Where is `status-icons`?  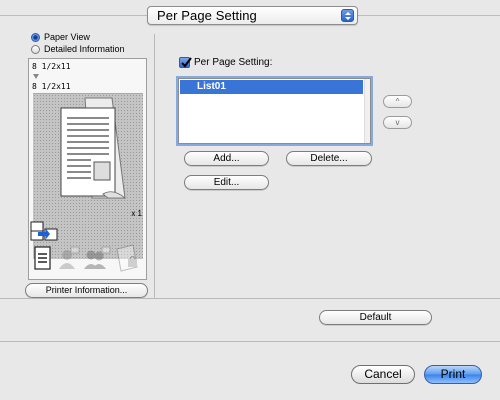 status-icons is located at coordinates (88, 249).